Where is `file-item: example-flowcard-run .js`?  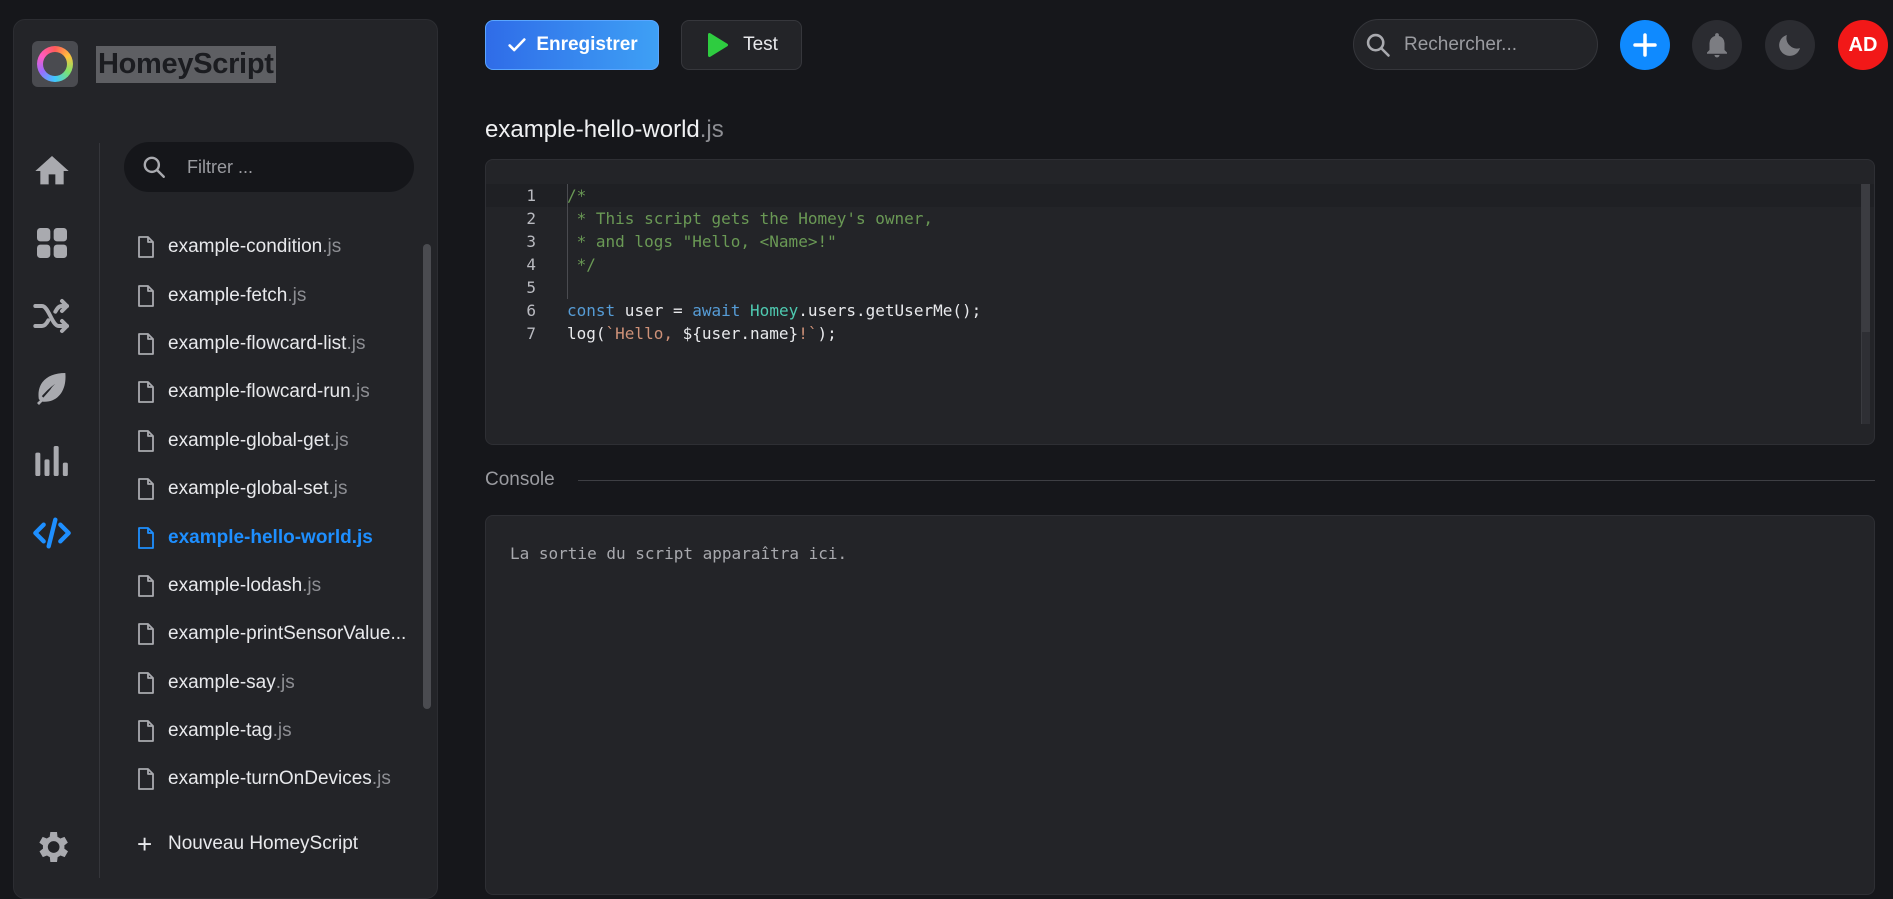 file-item: example-flowcard-run .js is located at coordinates (274, 392).